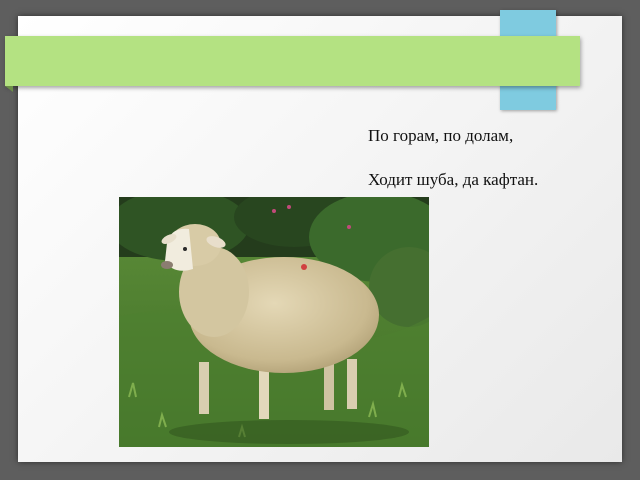 The width and height of the screenshot is (640, 480). What do you see at coordinates (453, 179) in the screenshot?
I see `poem-line-2: Ходит шуба, да кафтан.` at bounding box center [453, 179].